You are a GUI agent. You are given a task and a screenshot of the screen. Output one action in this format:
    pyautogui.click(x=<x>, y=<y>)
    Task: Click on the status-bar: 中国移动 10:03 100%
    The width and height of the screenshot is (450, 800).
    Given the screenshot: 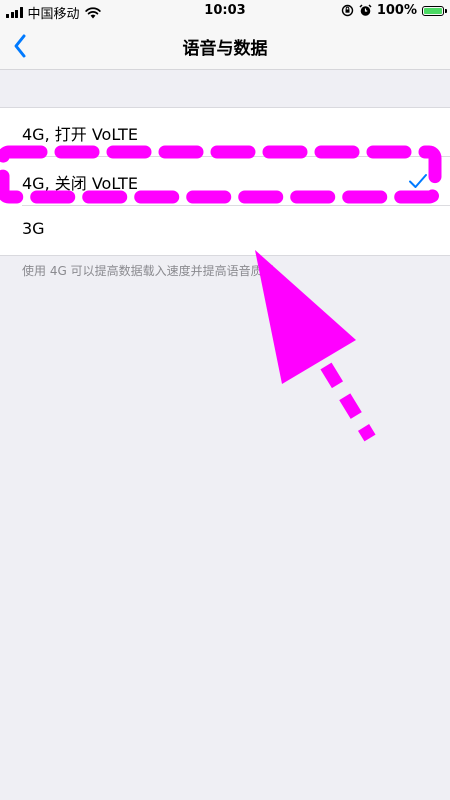 What is the action you would take?
    pyautogui.click(x=225, y=11)
    